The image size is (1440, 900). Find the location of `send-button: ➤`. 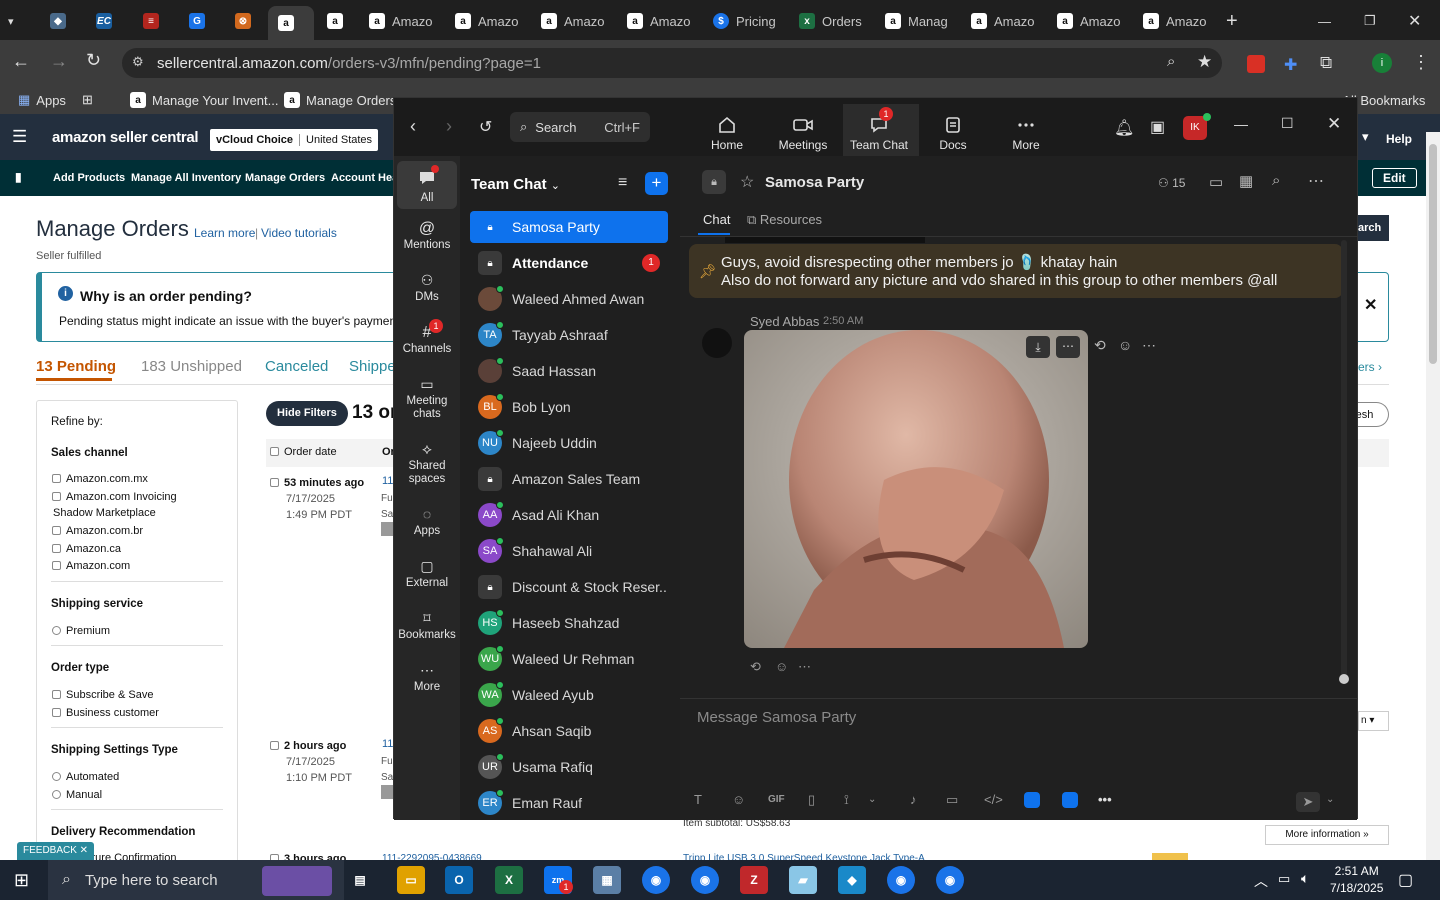

send-button: ➤ is located at coordinates (1308, 802).